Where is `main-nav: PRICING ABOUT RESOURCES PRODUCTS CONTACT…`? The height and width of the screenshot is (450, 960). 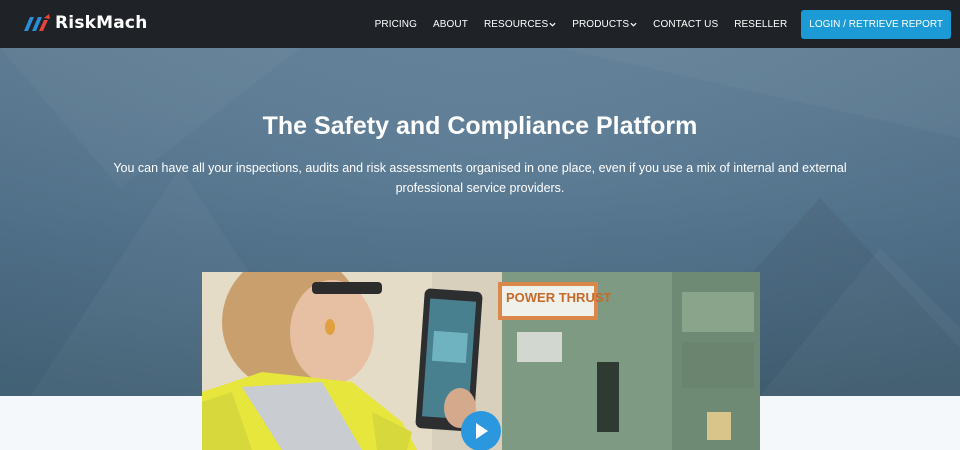 main-nav: PRICING ABOUT RESOURCES PRODUCTS CONTACT… is located at coordinates (655, 24).